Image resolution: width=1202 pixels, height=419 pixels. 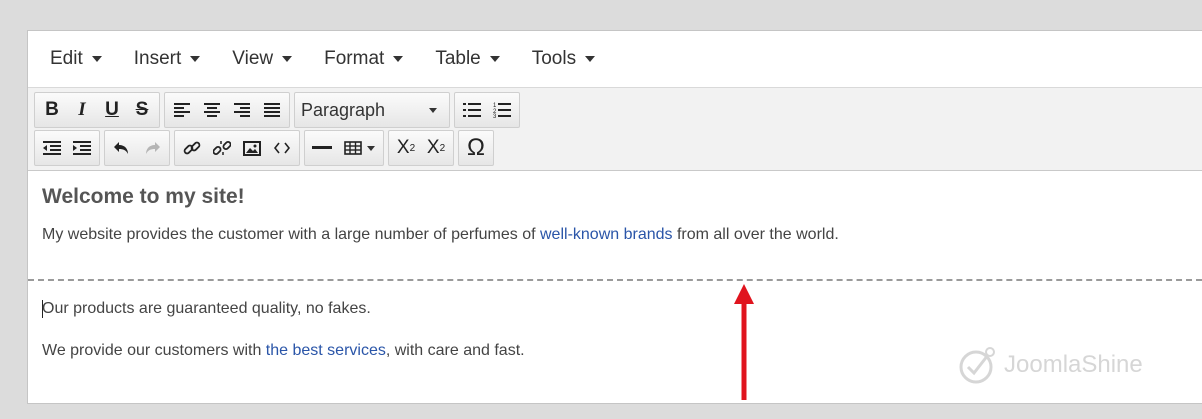 What do you see at coordinates (66, 58) in the screenshot?
I see `menu-edit-label: Edit` at bounding box center [66, 58].